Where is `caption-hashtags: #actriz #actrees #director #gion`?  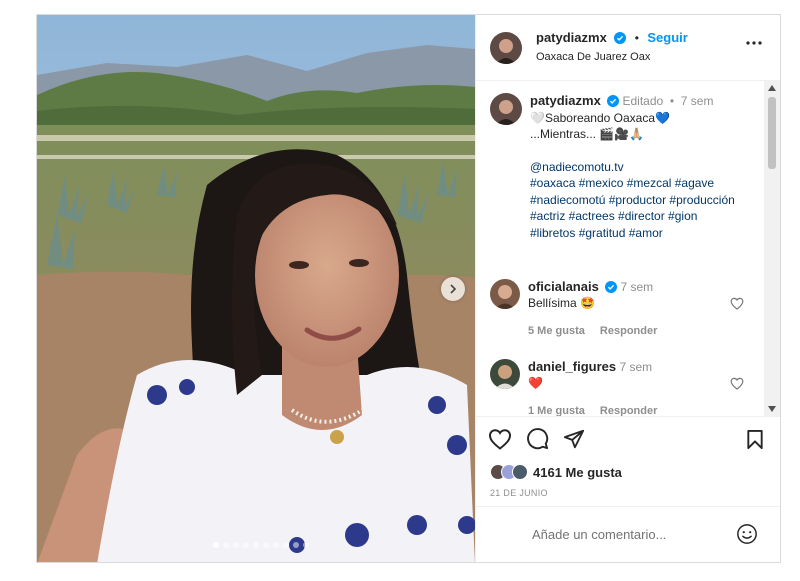
caption-hashtags: #actriz #actrees #director #gion is located at coordinates (632, 216).